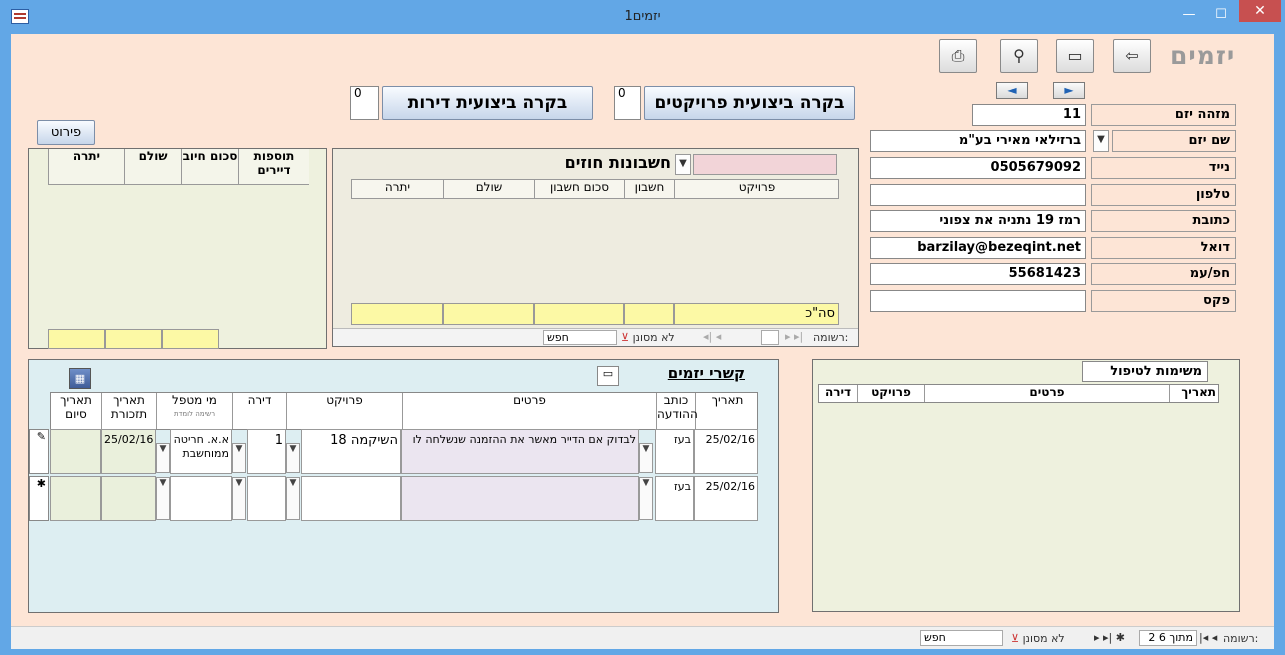 This screenshot has width=1285, height=655. Describe the element at coordinates (1029, 115) in the screenshot. I see `developer-id-field: 11` at that location.